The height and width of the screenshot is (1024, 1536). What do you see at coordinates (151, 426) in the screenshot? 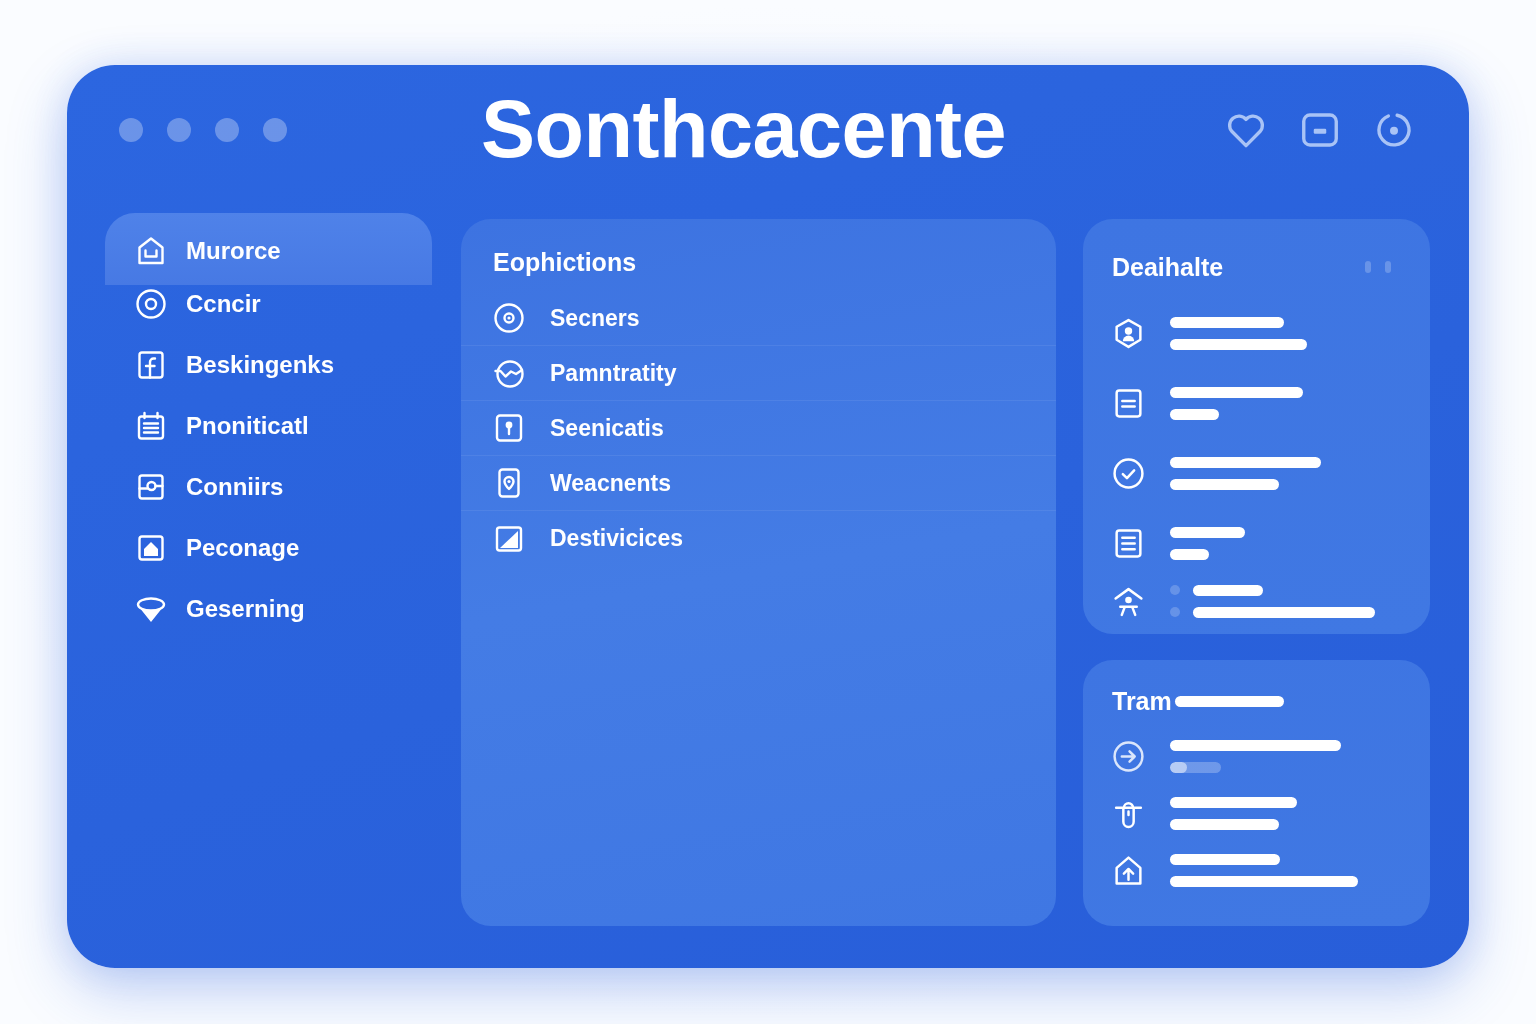
I see `calendar-icon` at bounding box center [151, 426].